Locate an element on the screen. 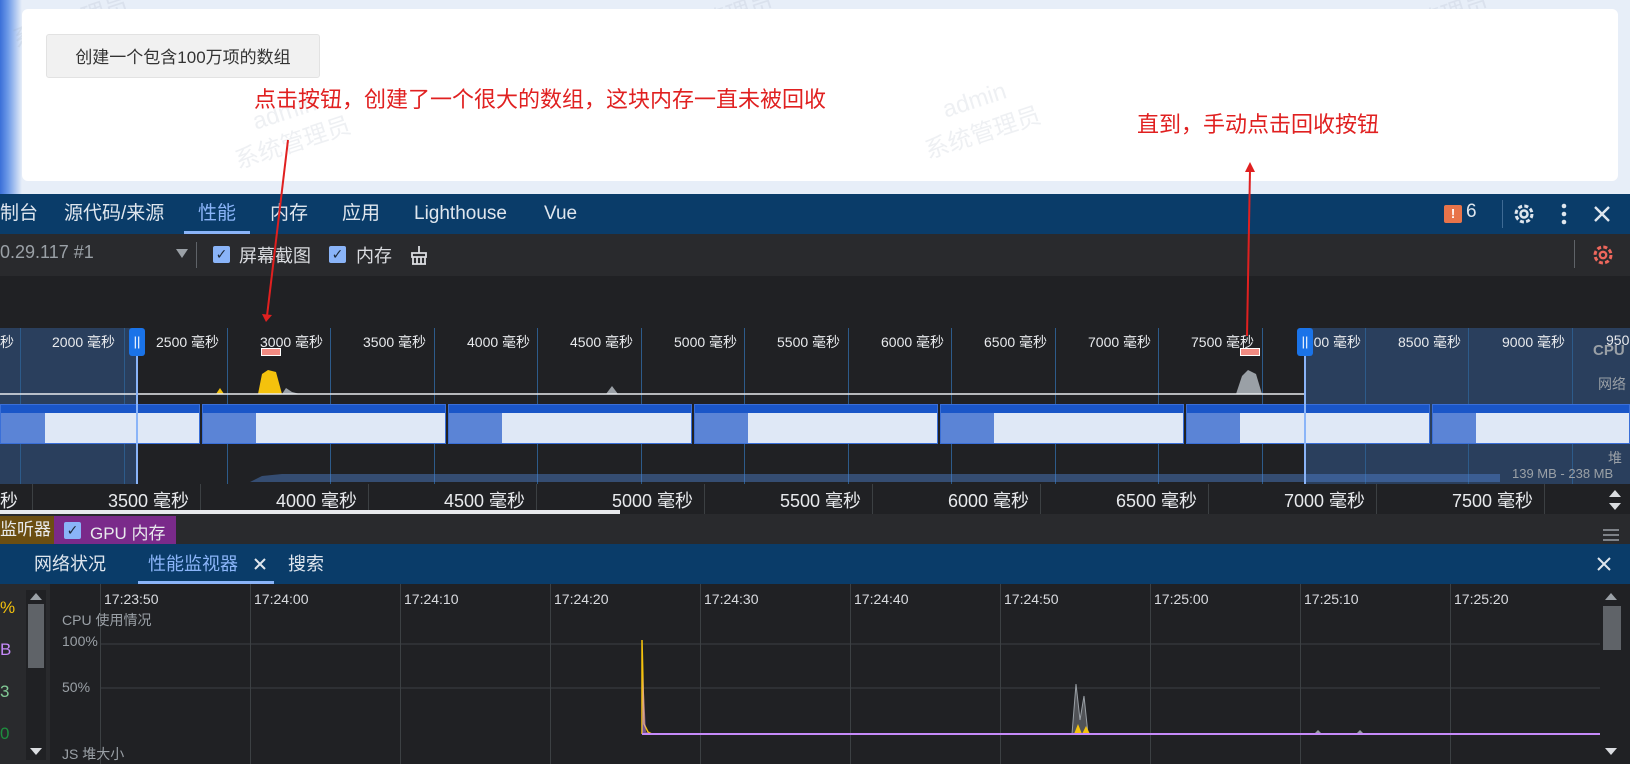 This screenshot has width=1630, height=764. memory-tracks-row: 监听器 ✓ GPU 内存 is located at coordinates (815, 529).